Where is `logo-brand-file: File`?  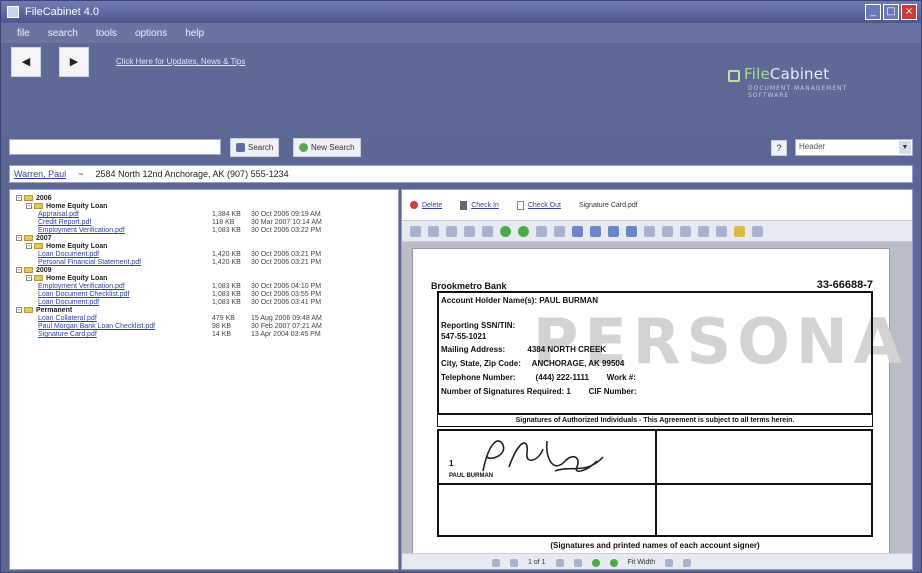 logo-brand-file: File is located at coordinates (757, 74).